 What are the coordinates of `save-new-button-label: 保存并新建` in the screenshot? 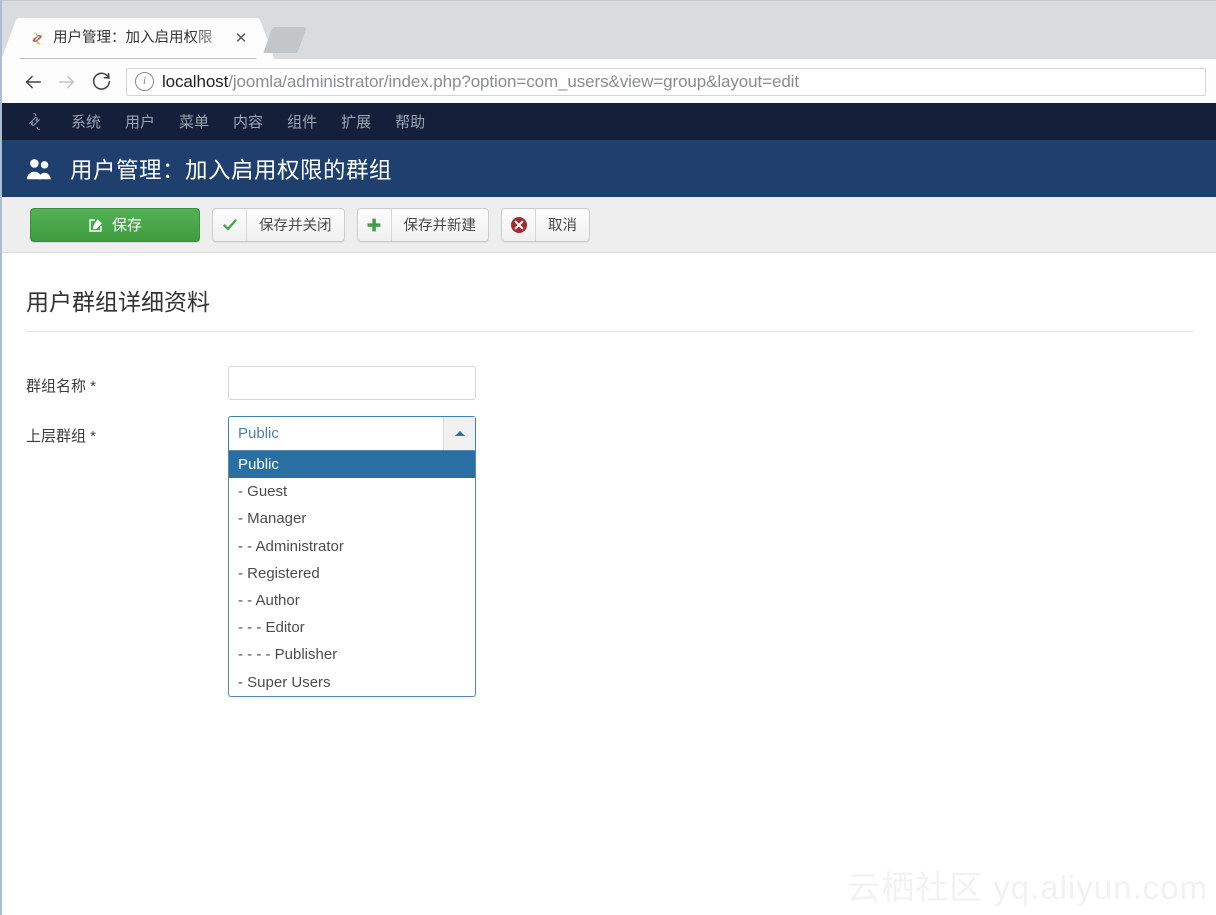 It's located at (440, 226).